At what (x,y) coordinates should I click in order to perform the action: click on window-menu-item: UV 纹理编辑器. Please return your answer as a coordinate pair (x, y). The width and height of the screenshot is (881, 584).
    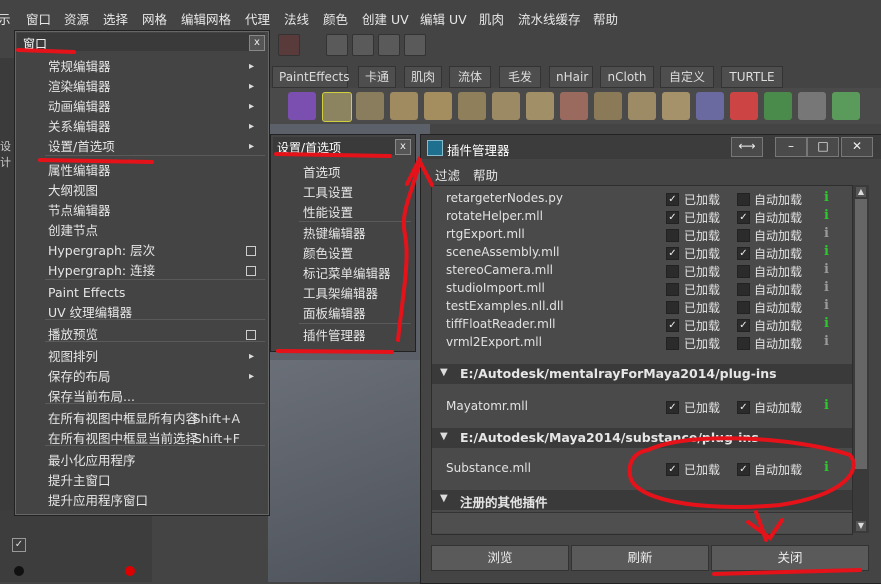
    Looking at the image, I should click on (158, 313).